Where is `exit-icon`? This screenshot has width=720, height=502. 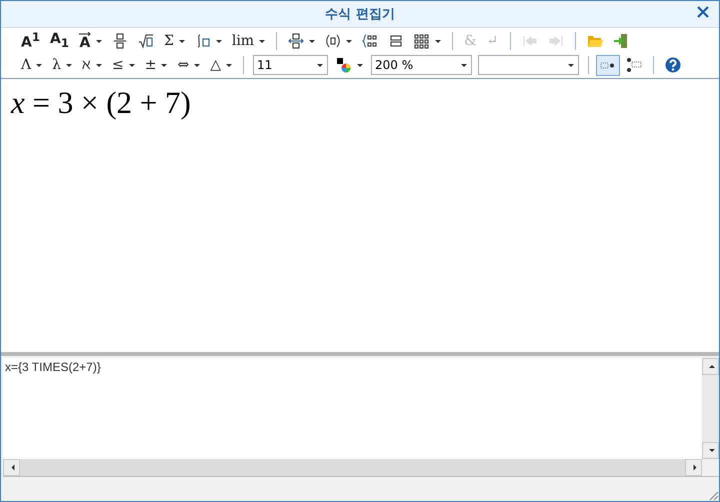
exit-icon is located at coordinates (620, 41).